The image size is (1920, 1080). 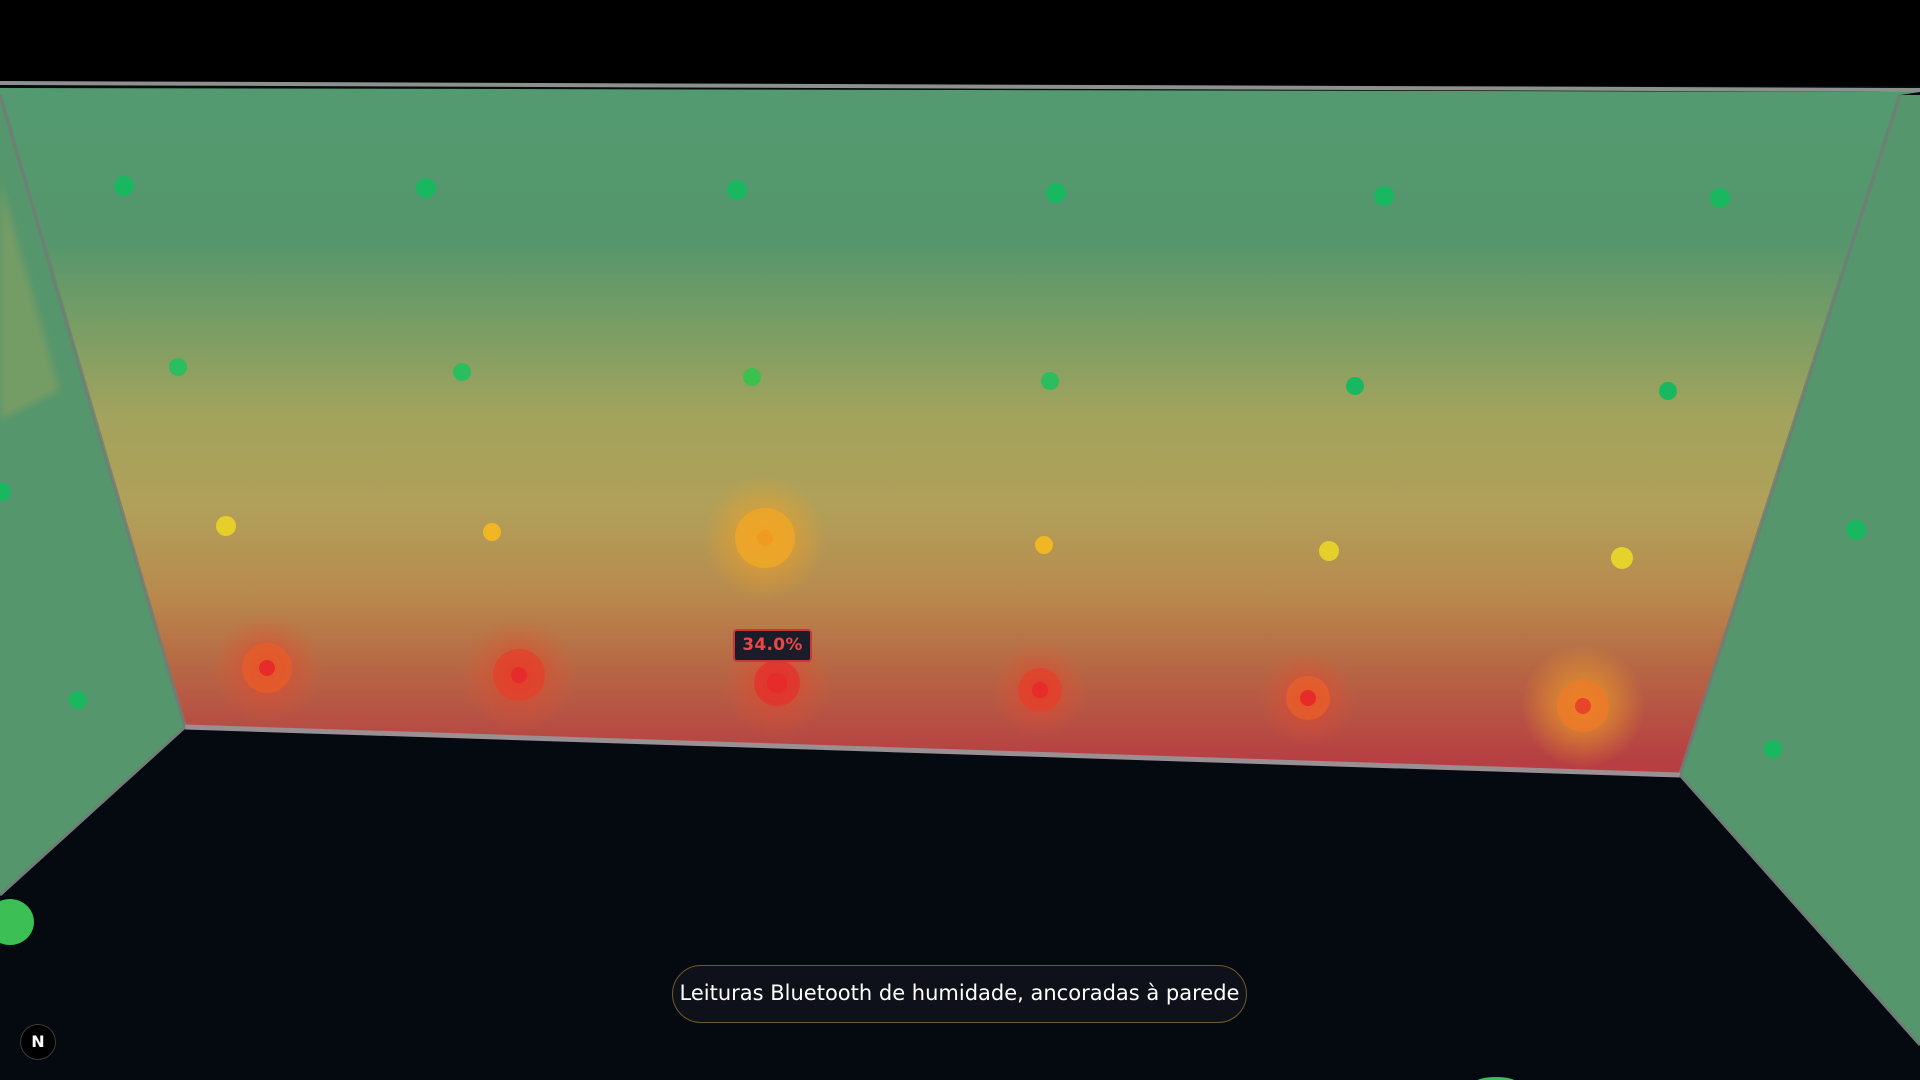 I want to click on ceiling, so click(x=960, y=43).